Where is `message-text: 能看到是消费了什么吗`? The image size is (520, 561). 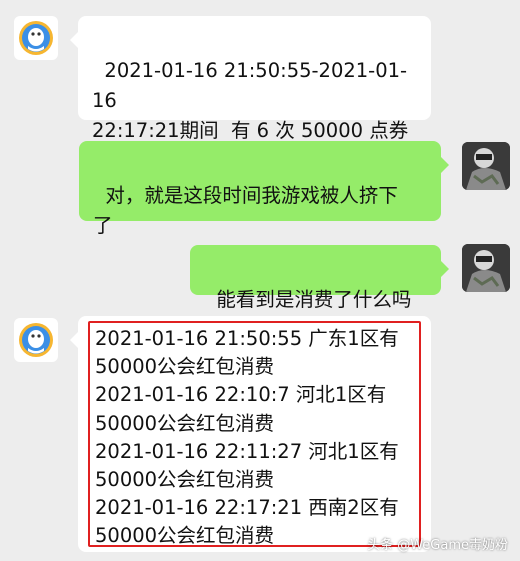 message-text: 能看到是消费了什么吗 is located at coordinates (314, 299).